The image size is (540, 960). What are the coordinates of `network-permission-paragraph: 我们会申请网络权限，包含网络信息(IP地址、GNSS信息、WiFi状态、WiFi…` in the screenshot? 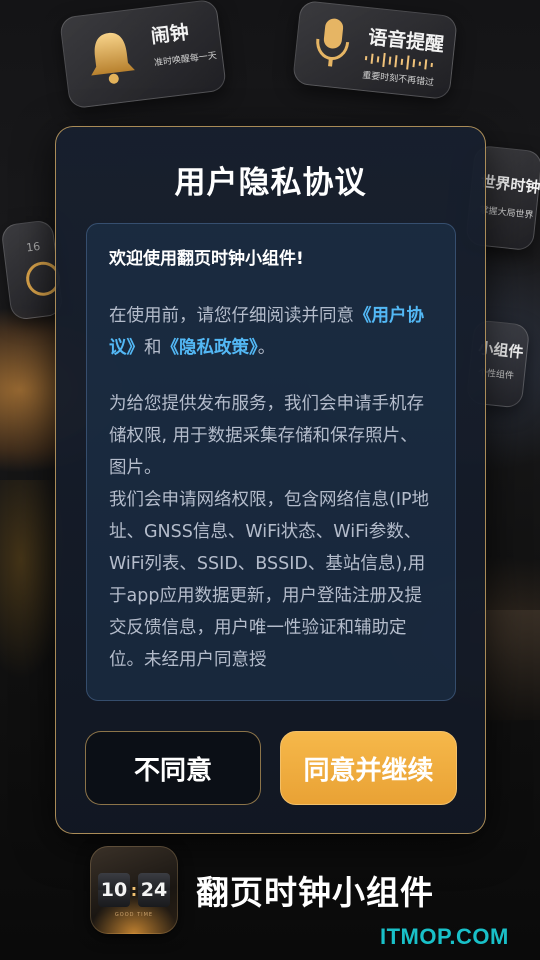 It's located at (269, 580).